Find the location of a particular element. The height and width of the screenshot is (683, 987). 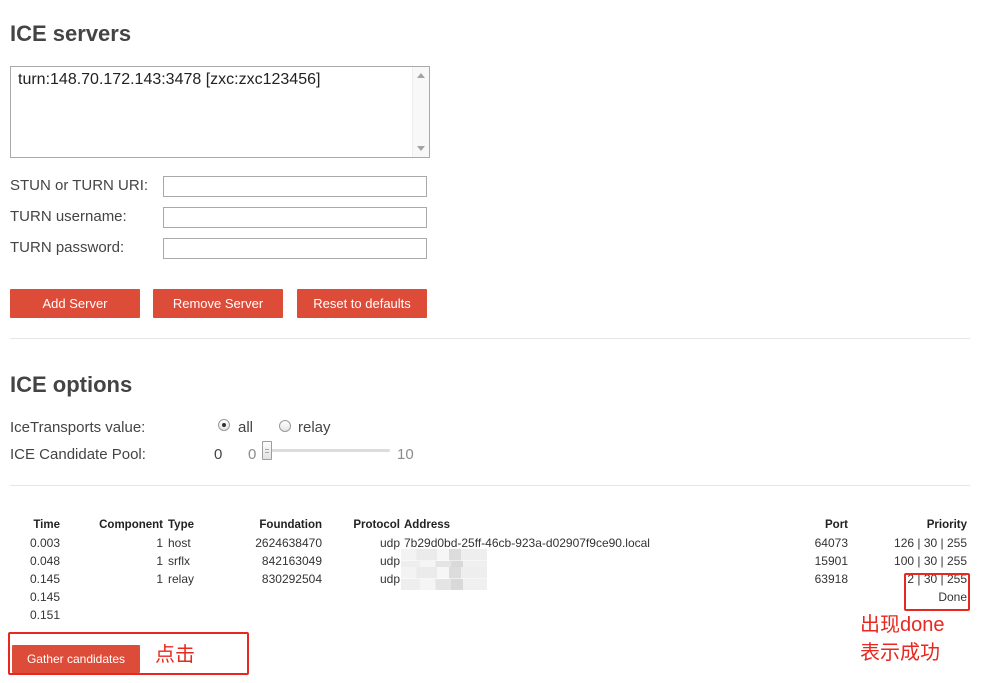

pool-label: ICE Candidate Pool: is located at coordinates (78, 454).